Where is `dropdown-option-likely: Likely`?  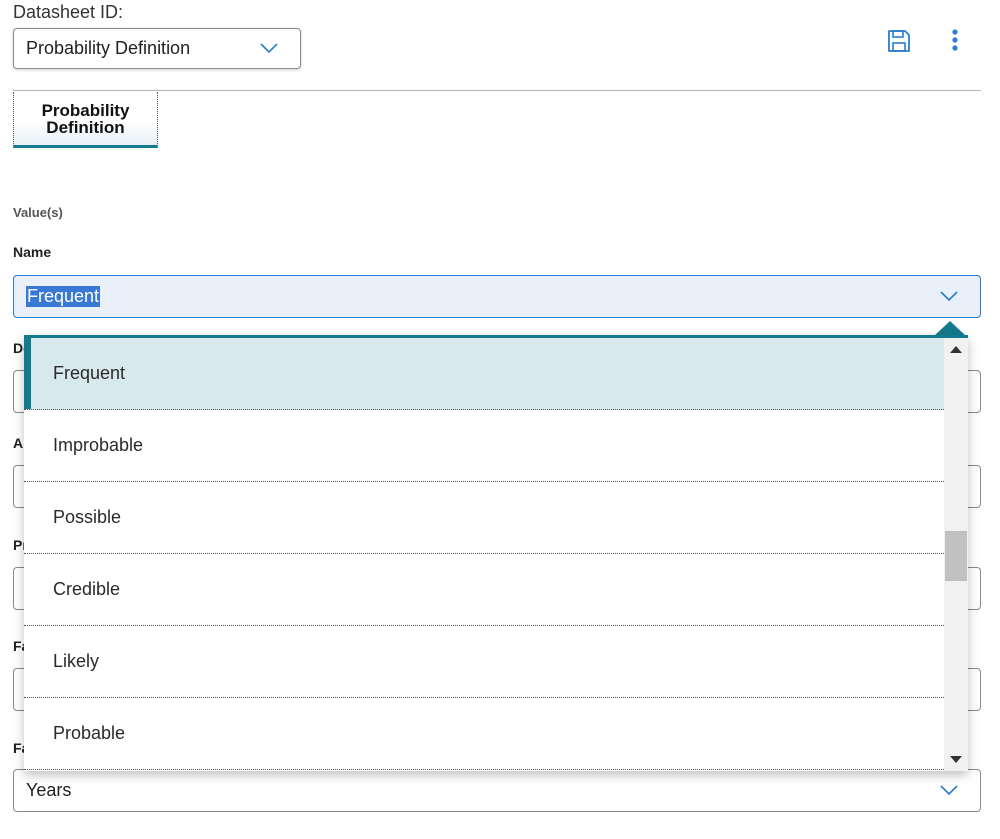
dropdown-option-likely: Likely is located at coordinates (484, 662).